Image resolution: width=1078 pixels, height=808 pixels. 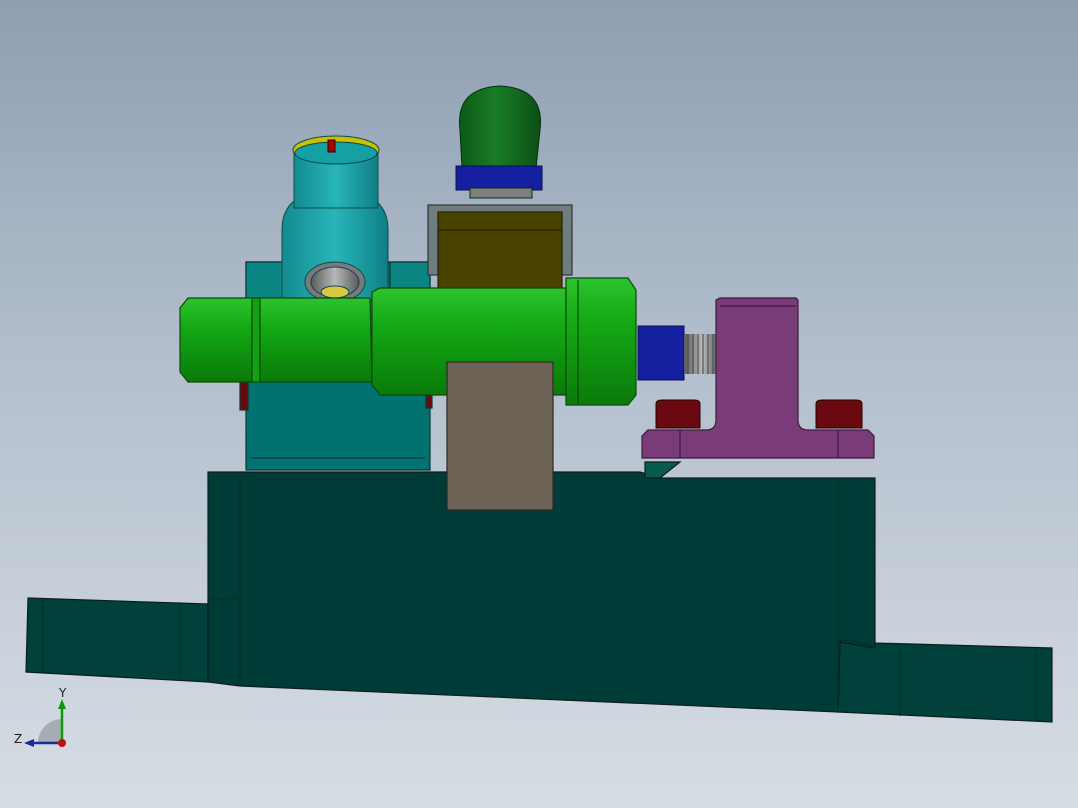 I want to click on triad-quarter-disk, so click(x=50, y=731).